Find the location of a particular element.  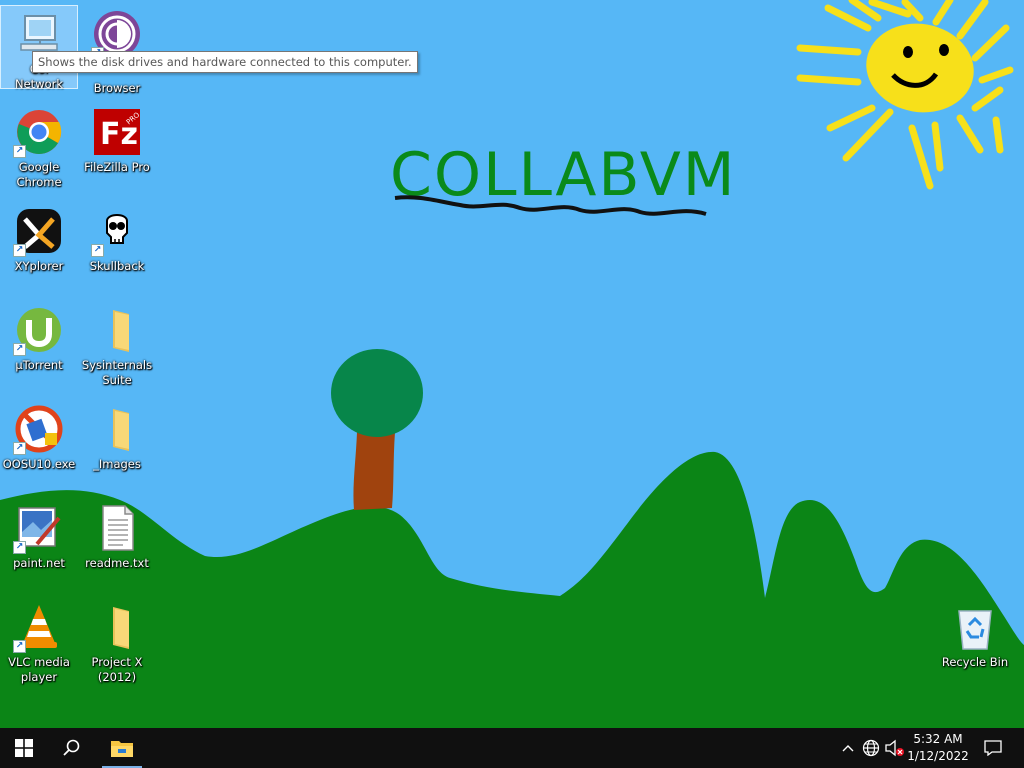

clock-date: 1/12/2022 is located at coordinates (938, 756).